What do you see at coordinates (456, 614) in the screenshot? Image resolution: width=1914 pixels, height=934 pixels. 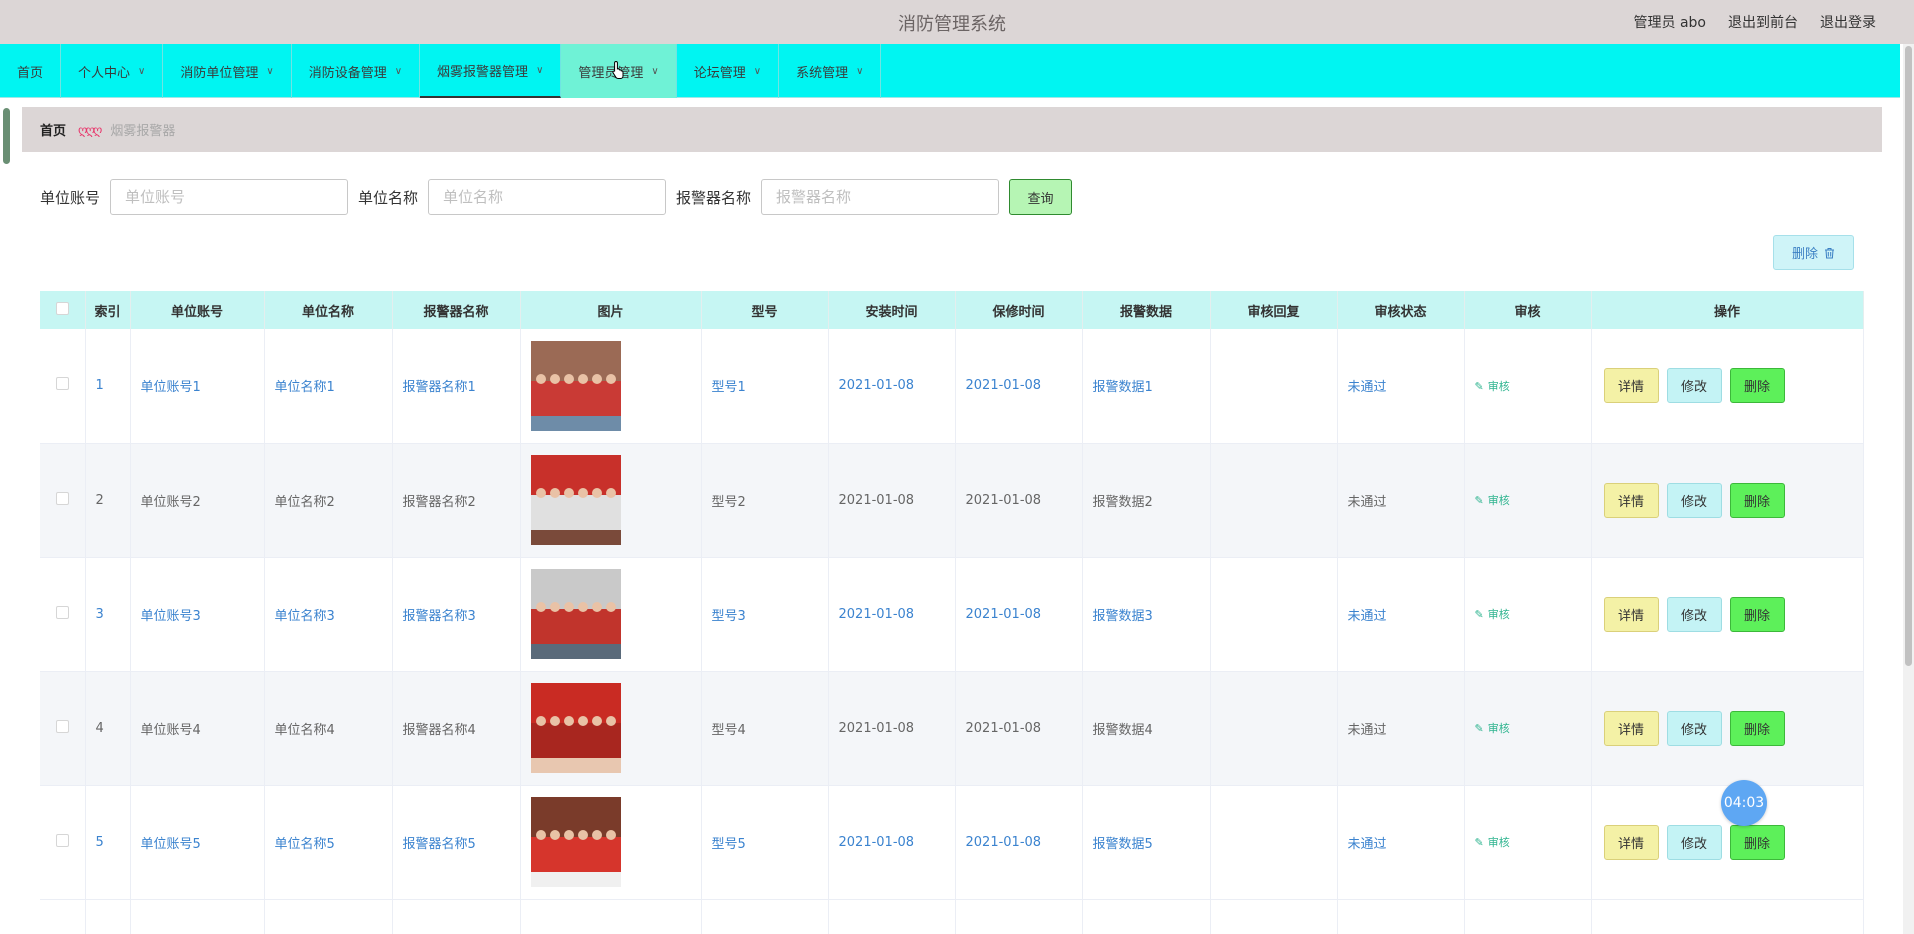 I see `cell-alarm-name: 报警器名称3` at bounding box center [456, 614].